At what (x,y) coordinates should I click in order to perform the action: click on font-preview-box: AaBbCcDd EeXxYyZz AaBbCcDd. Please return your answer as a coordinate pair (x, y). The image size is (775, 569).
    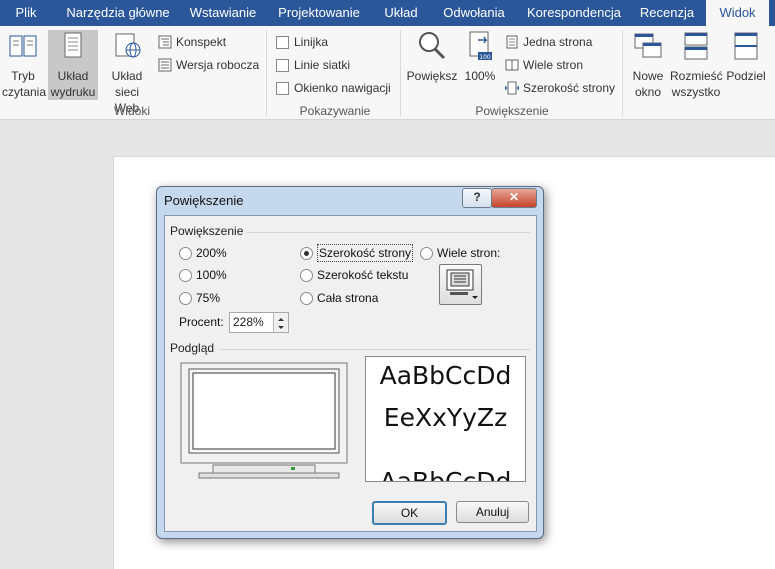
    Looking at the image, I should click on (445, 419).